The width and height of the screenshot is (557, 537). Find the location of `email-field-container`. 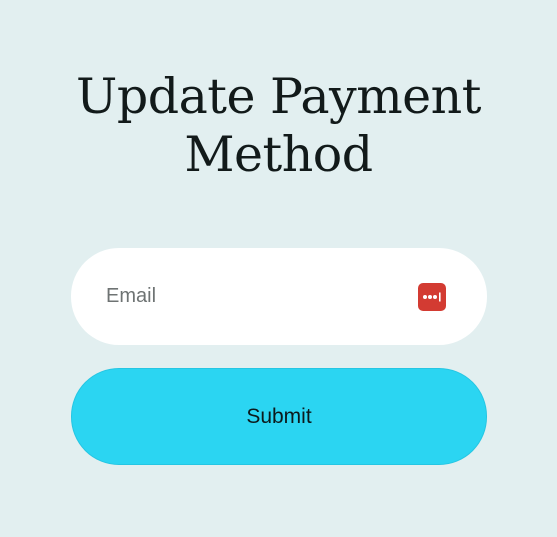

email-field-container is located at coordinates (279, 296).